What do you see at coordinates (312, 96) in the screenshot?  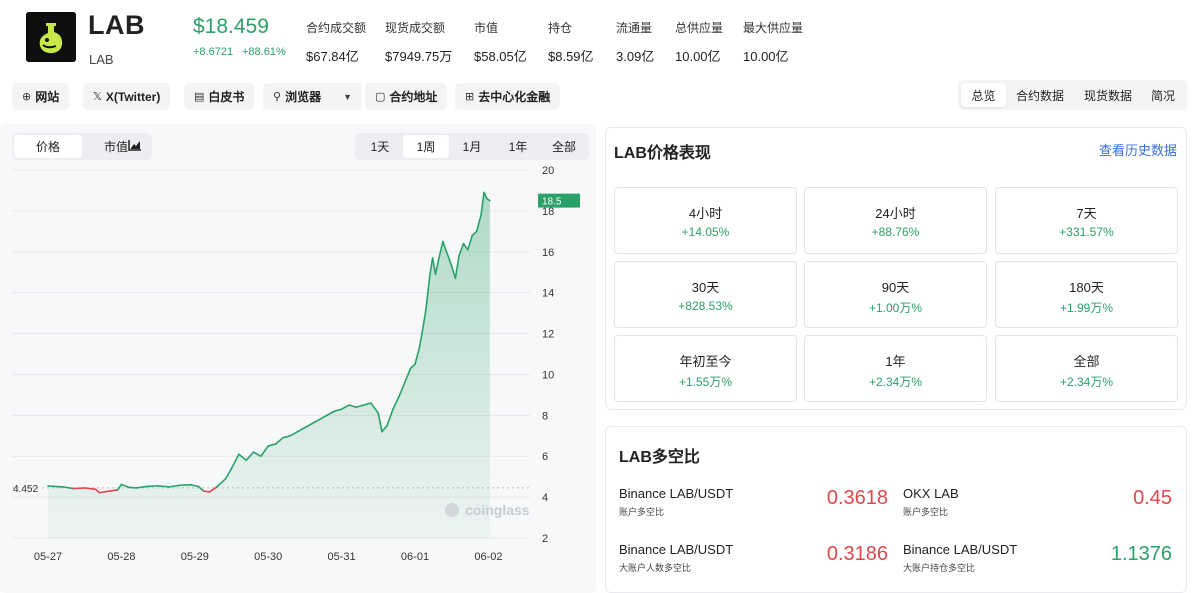 I see `explorer-dropdown: ⚲ 浏览器 ▼` at bounding box center [312, 96].